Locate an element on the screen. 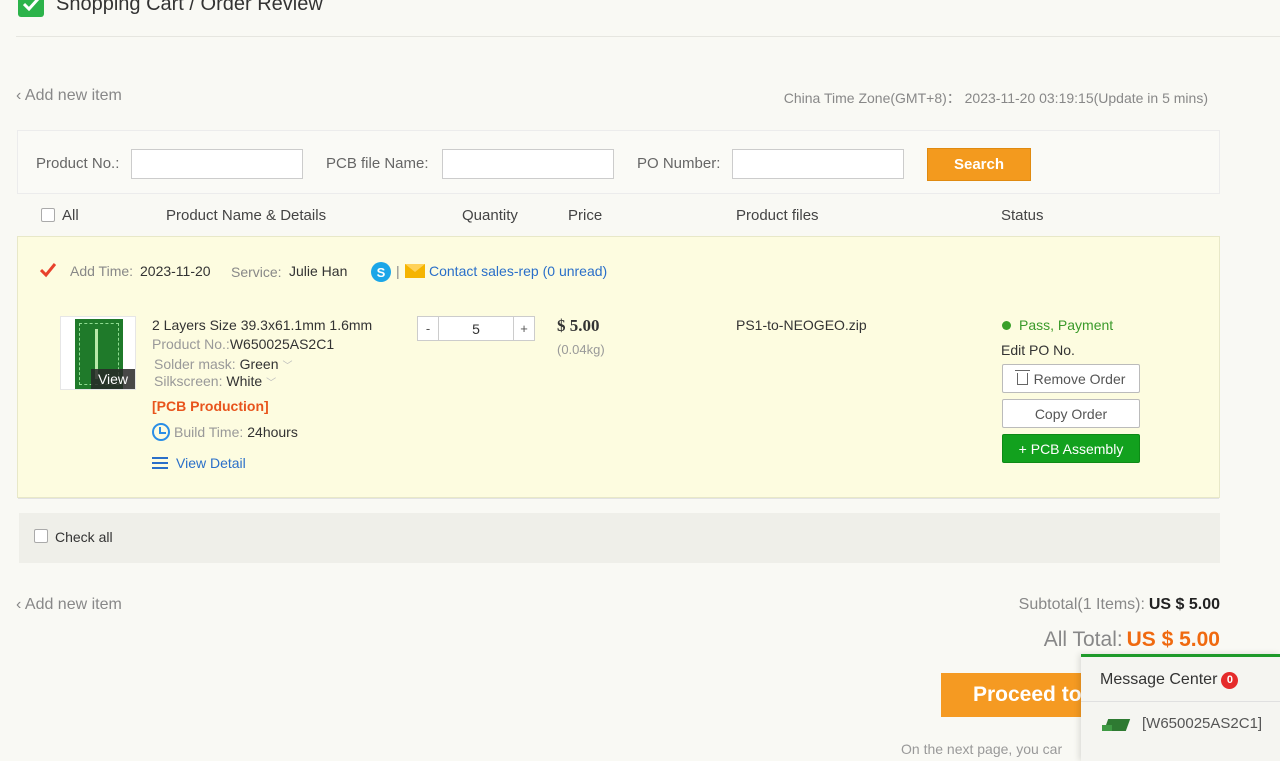  product-no-row: Product No.:W650025AS2C1 is located at coordinates (243, 344).